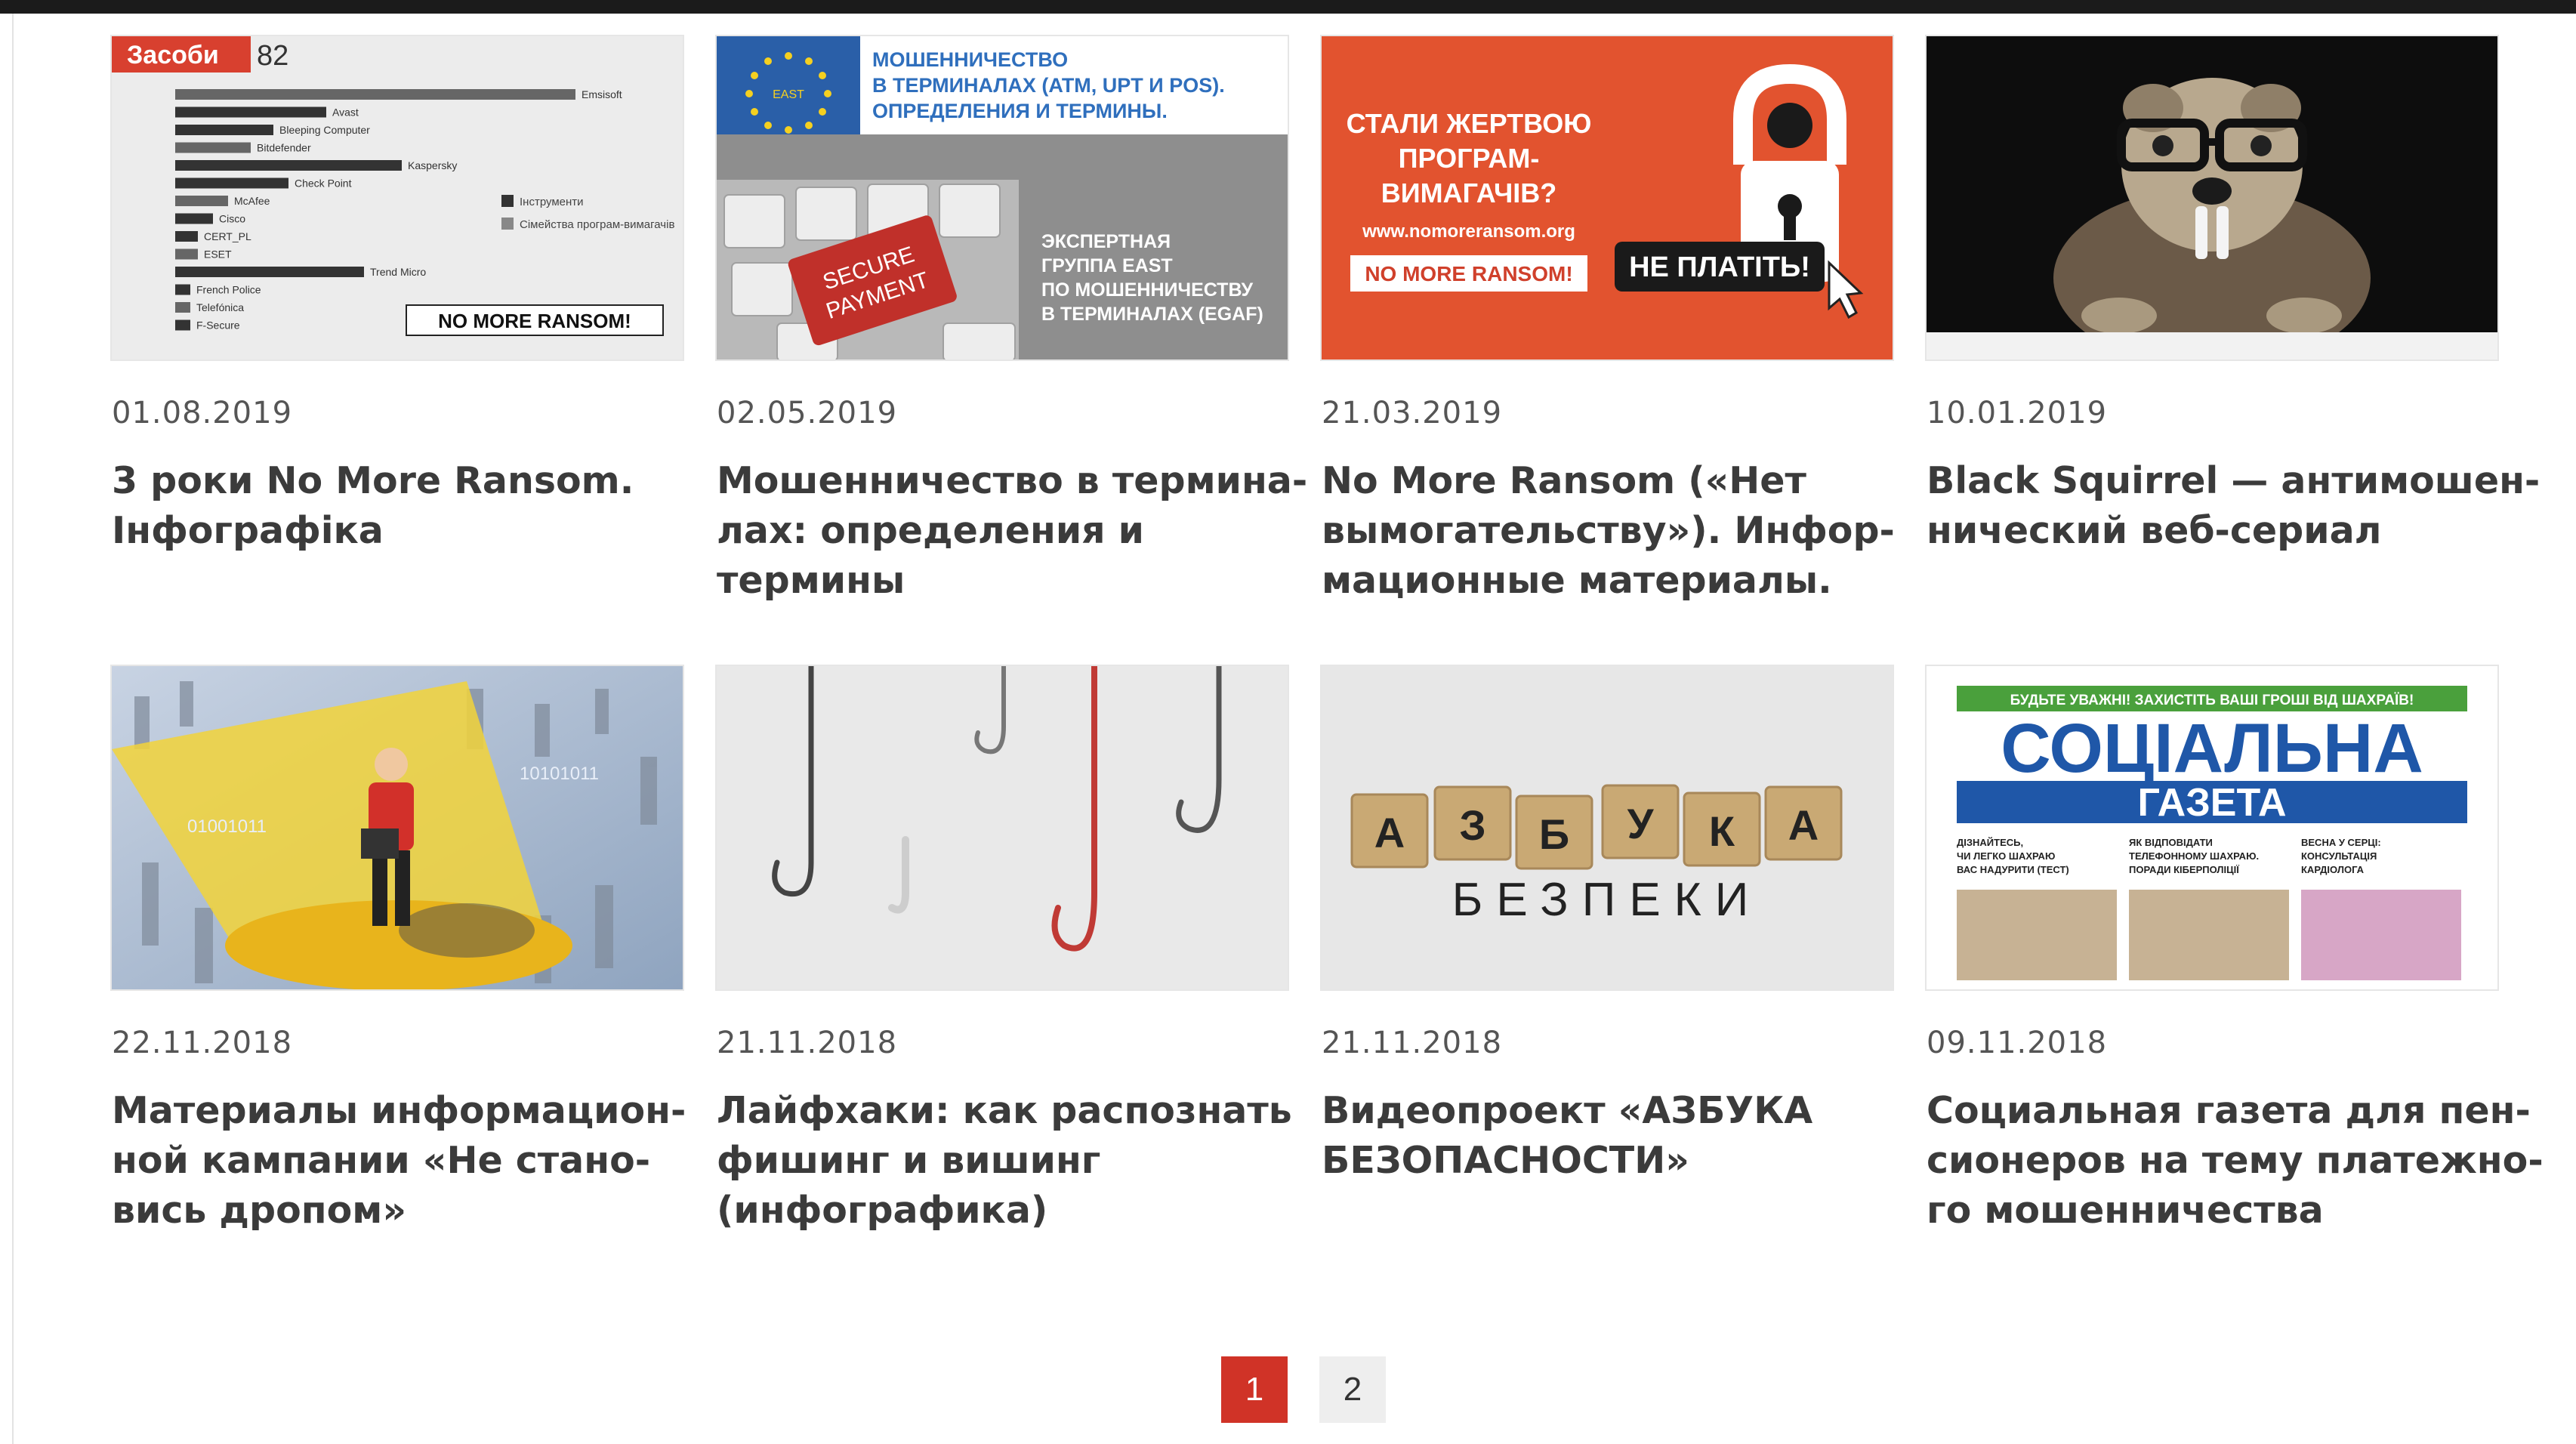  What do you see at coordinates (2194, 856) in the screenshot?
I see `newspaper-column-text: ТЕЛЕФОННОМУ ШАХРАЮ.` at bounding box center [2194, 856].